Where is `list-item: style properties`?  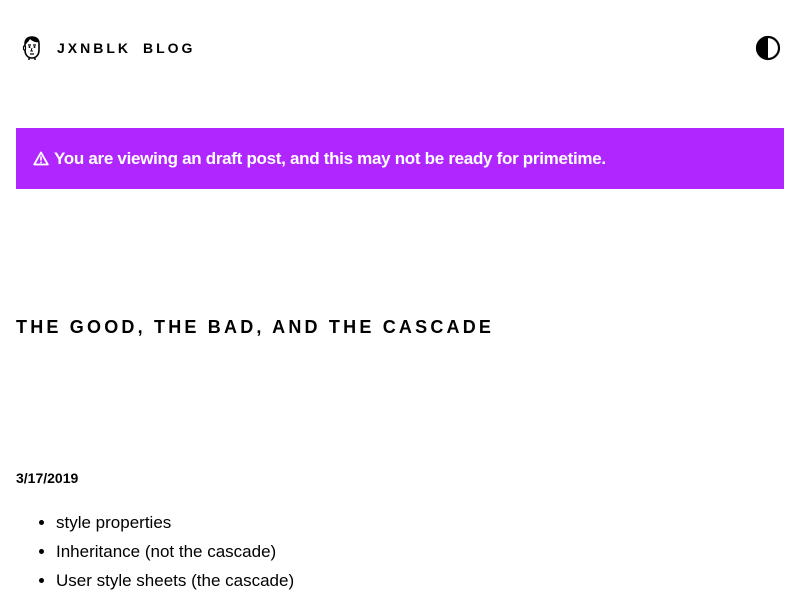 list-item: style properties is located at coordinates (175, 522).